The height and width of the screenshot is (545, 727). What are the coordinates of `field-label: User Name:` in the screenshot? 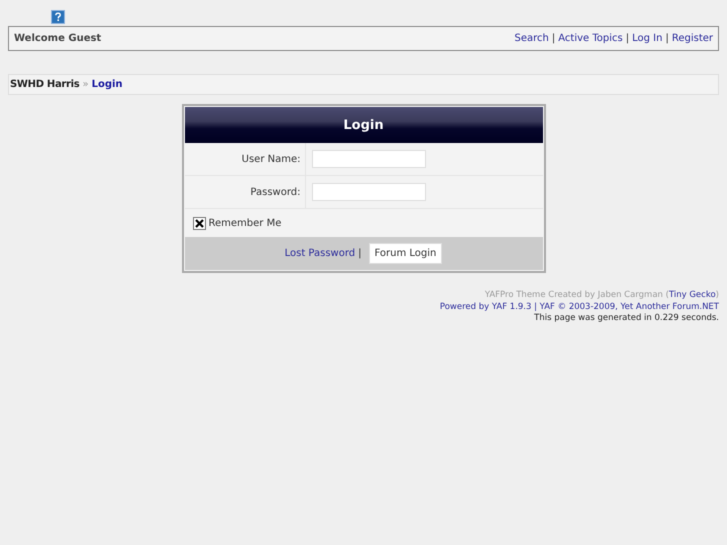 It's located at (271, 159).